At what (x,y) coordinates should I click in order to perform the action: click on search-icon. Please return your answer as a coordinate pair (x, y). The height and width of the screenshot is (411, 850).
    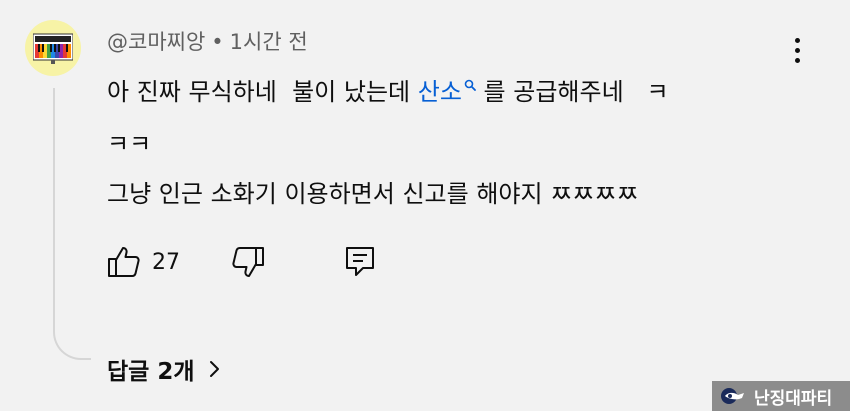
    Looking at the image, I should click on (470, 85).